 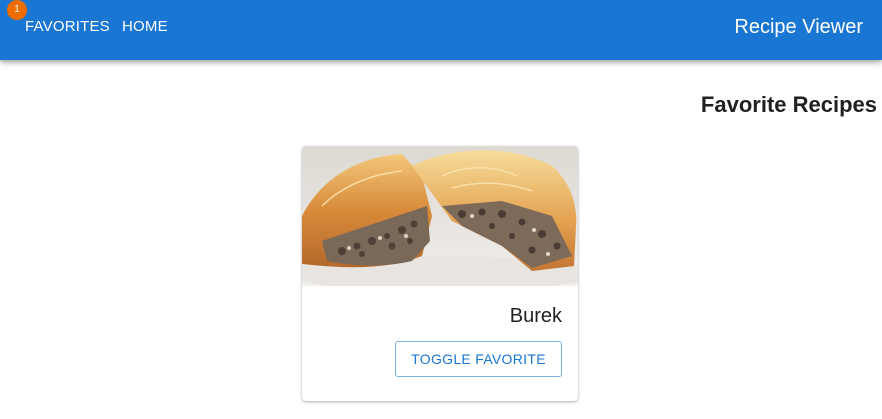 I want to click on burek-photo-icon, so click(x=440, y=219).